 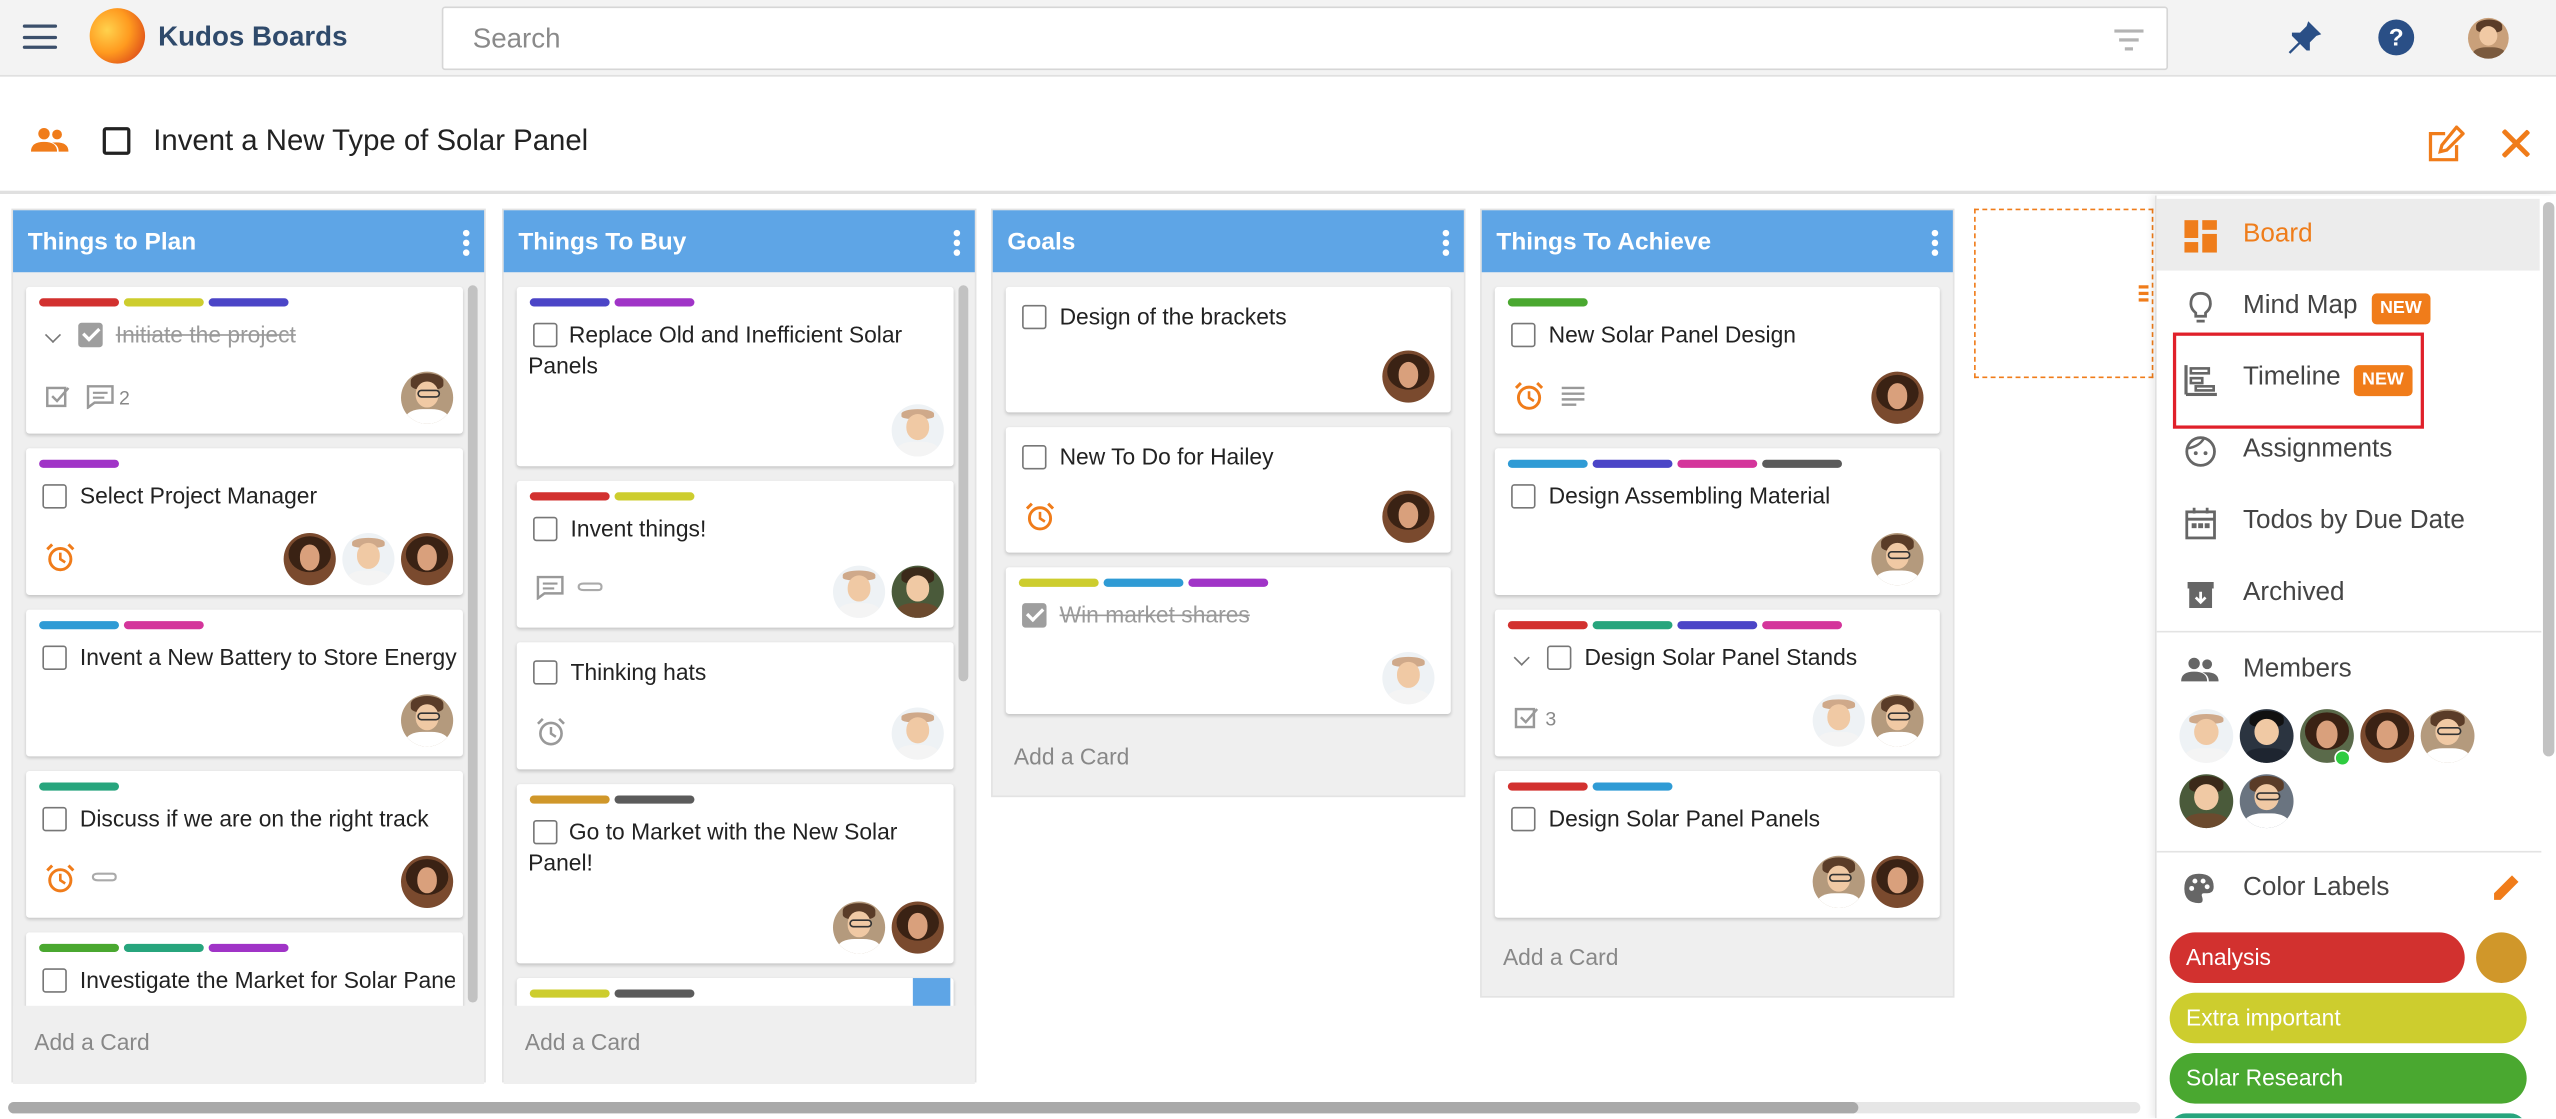 I want to click on card: New Solar Panel Design, so click(x=1717, y=360).